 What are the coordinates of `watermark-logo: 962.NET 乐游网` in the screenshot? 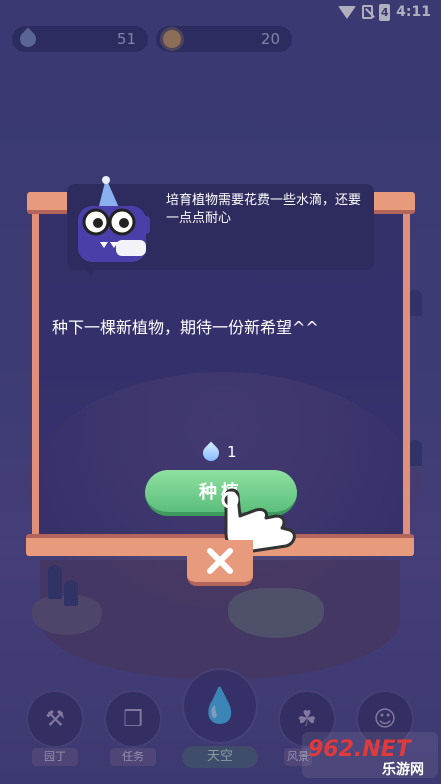 It's located at (370, 755).